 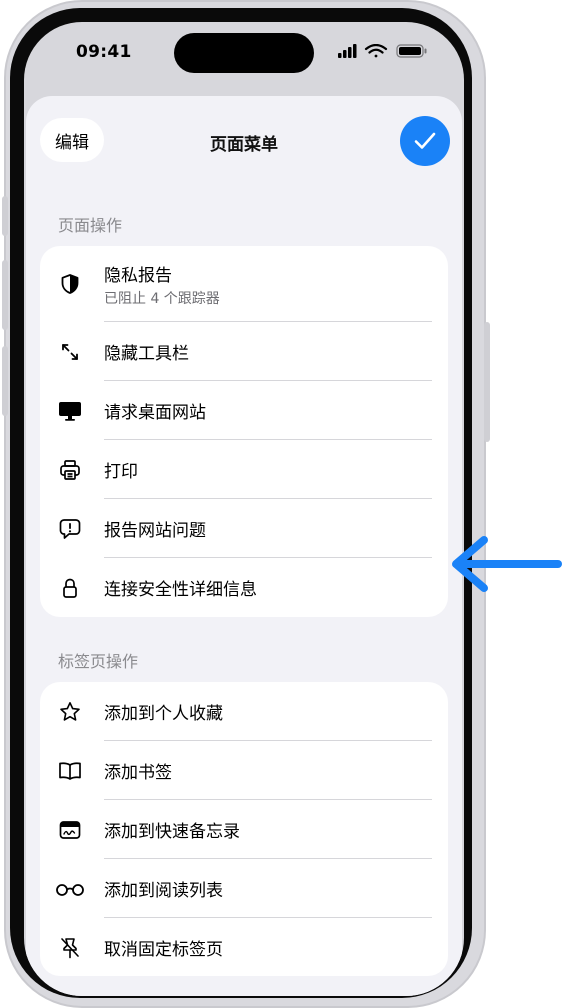 I want to click on menu-item-text: 添加到个人收藏, so click(x=163, y=711).